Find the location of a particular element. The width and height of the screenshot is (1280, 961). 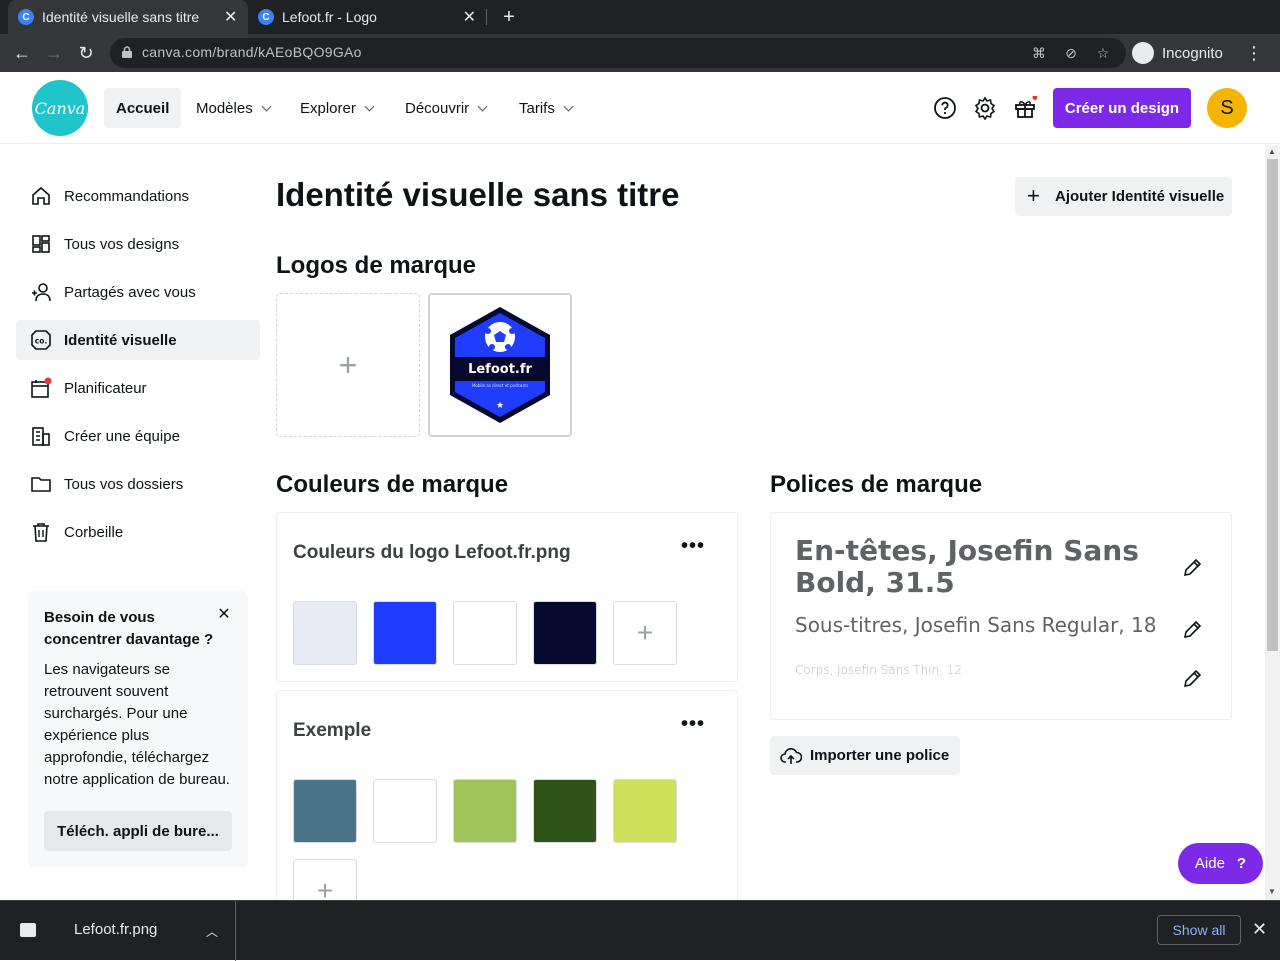

palette-card-exemple: Exemple ••• + is located at coordinates (507, 806).